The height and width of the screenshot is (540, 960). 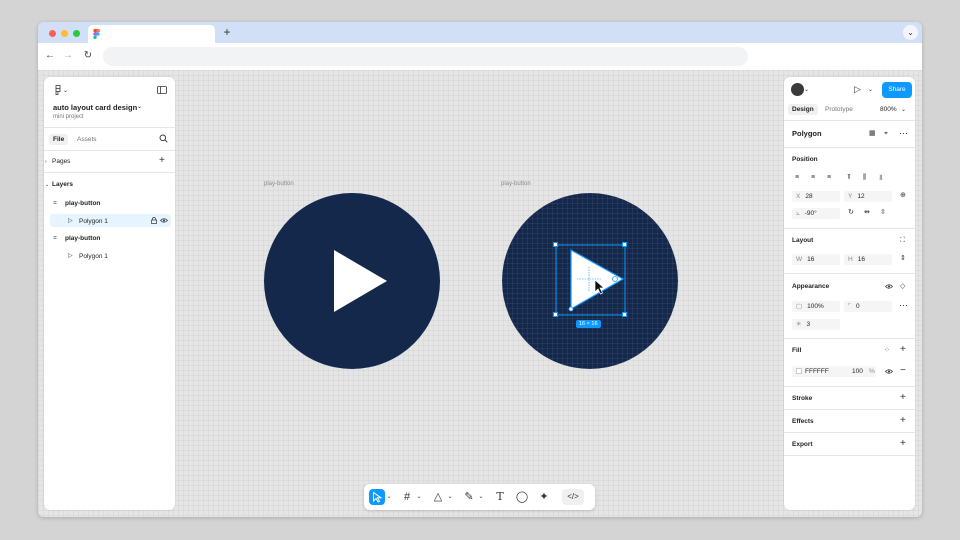 I want to click on tab-design: Design, so click(x=803, y=109).